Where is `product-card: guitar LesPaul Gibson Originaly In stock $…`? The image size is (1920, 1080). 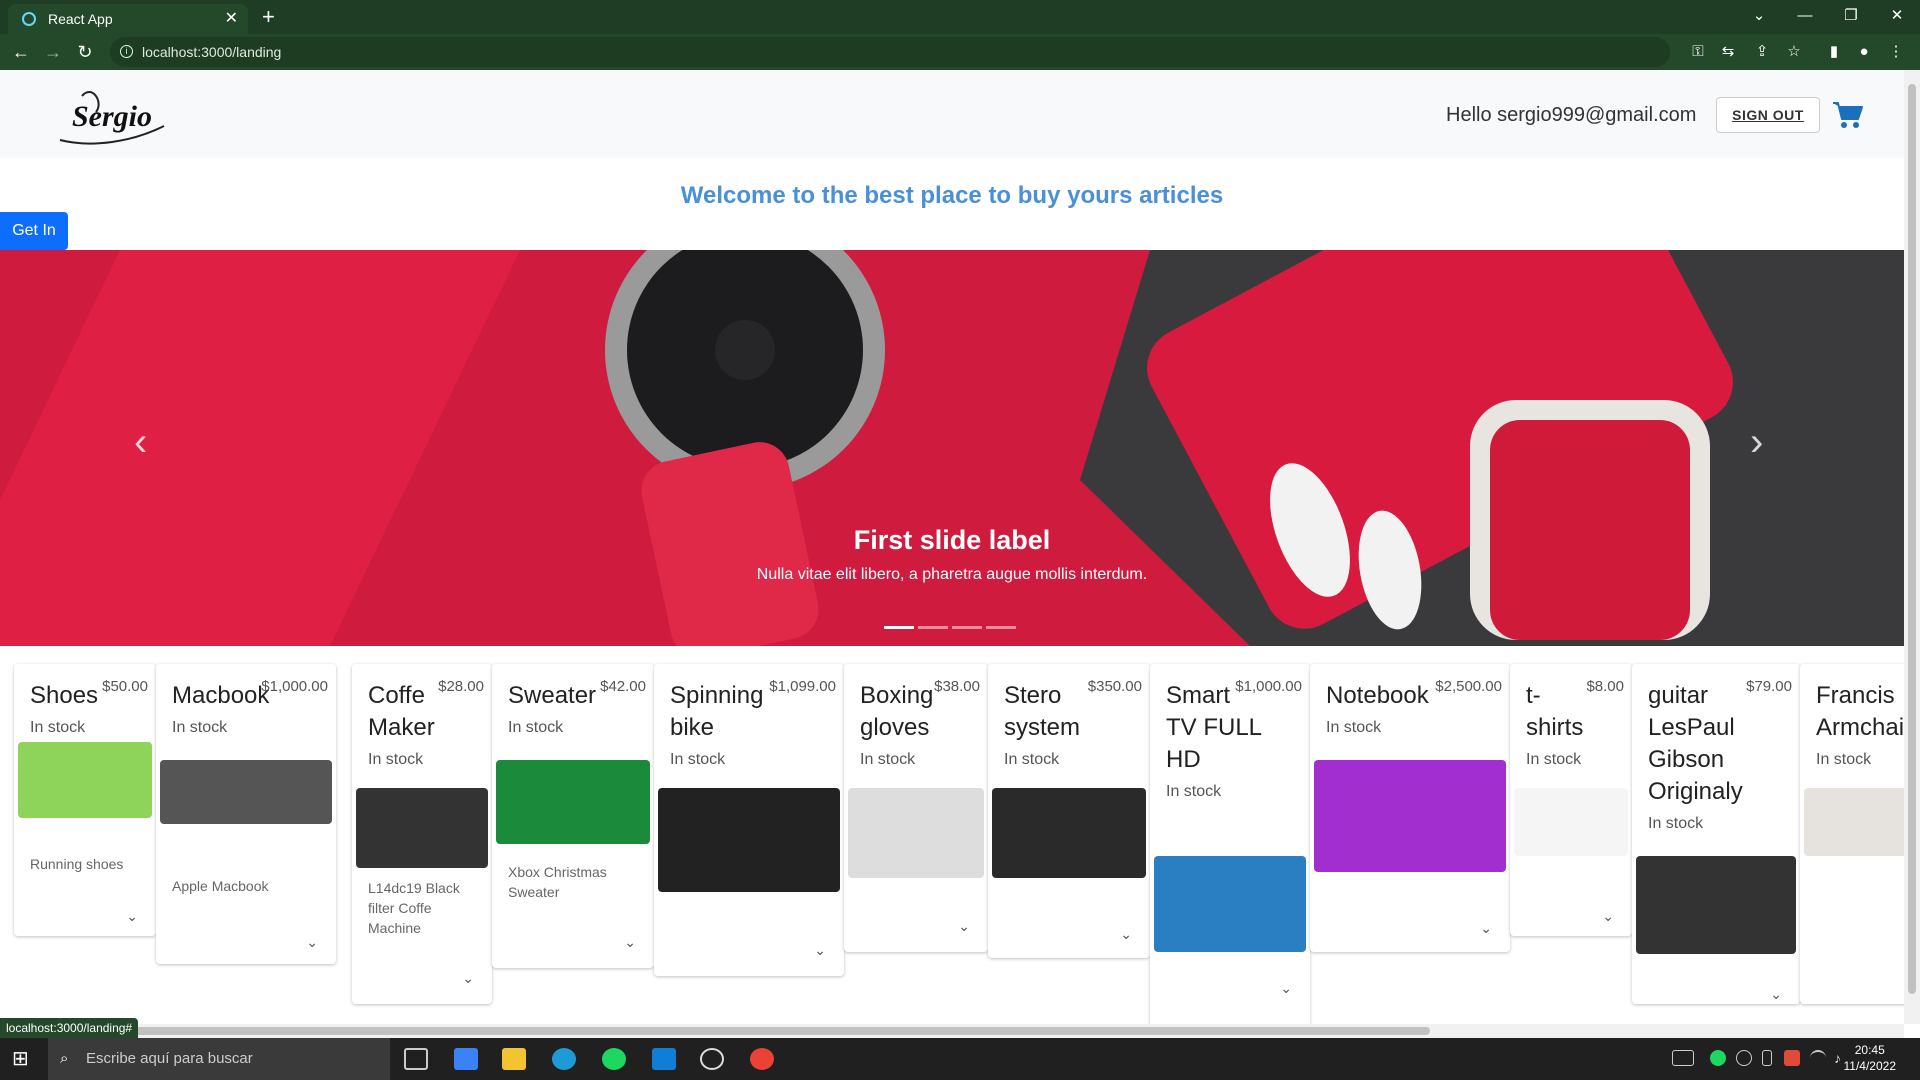 product-card: guitar LesPaul Gibson Originaly In stock $… is located at coordinates (1716, 834).